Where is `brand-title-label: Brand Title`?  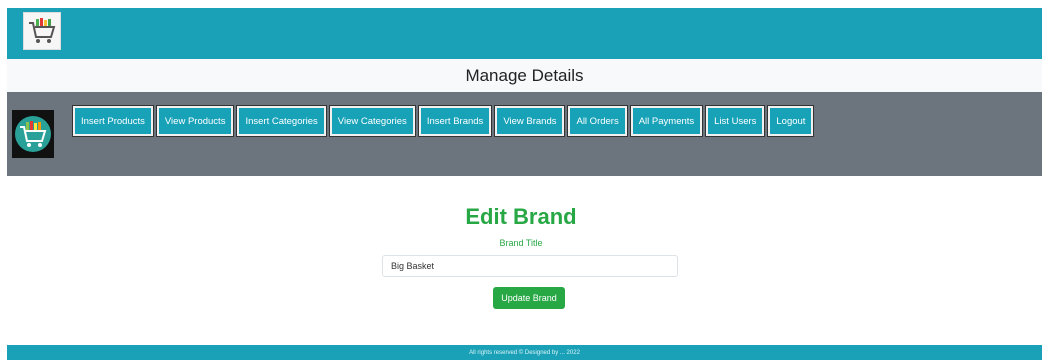 brand-title-label: Brand Title is located at coordinates (521, 243).